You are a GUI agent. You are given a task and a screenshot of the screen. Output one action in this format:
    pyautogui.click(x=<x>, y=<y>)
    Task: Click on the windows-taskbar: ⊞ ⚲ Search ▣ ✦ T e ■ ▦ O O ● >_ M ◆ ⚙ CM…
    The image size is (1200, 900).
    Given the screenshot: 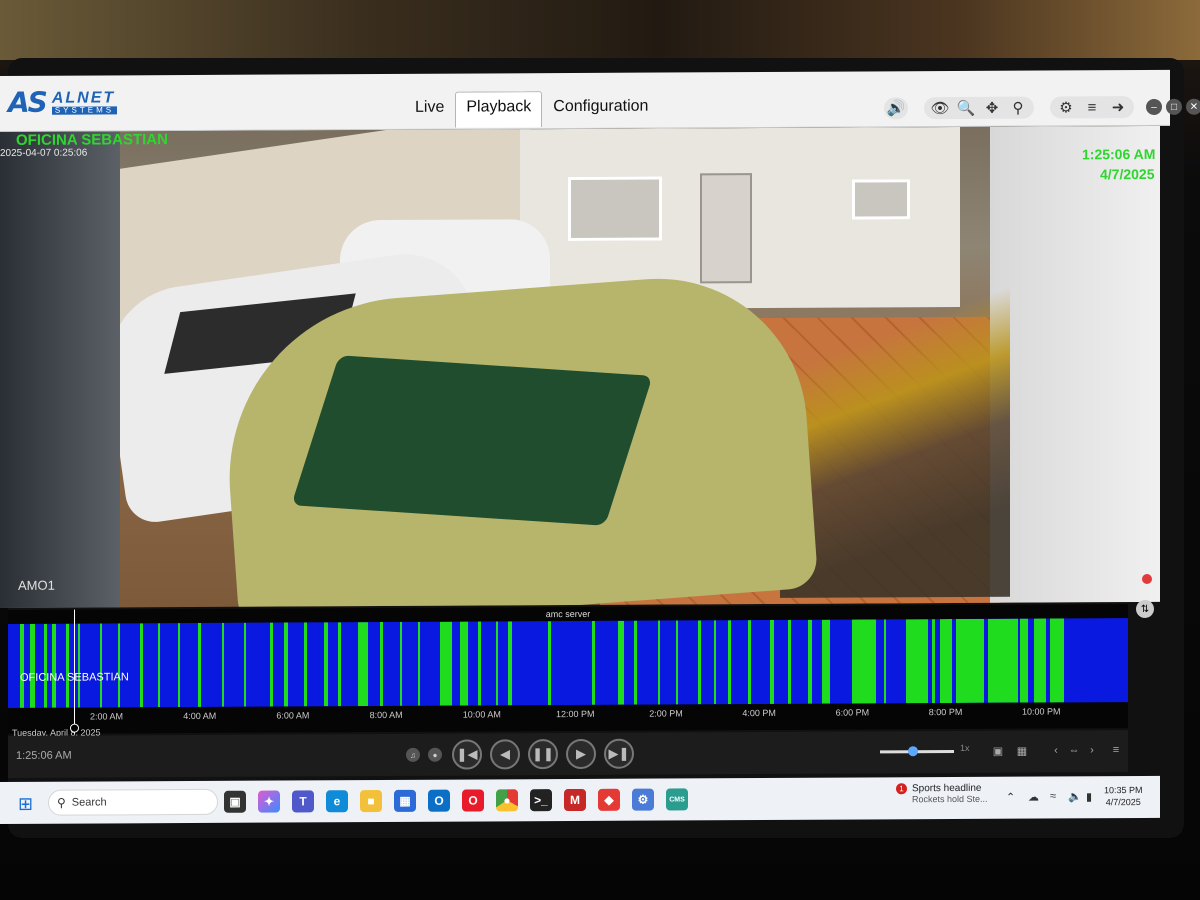 What is the action you would take?
    pyautogui.click(x=580, y=799)
    